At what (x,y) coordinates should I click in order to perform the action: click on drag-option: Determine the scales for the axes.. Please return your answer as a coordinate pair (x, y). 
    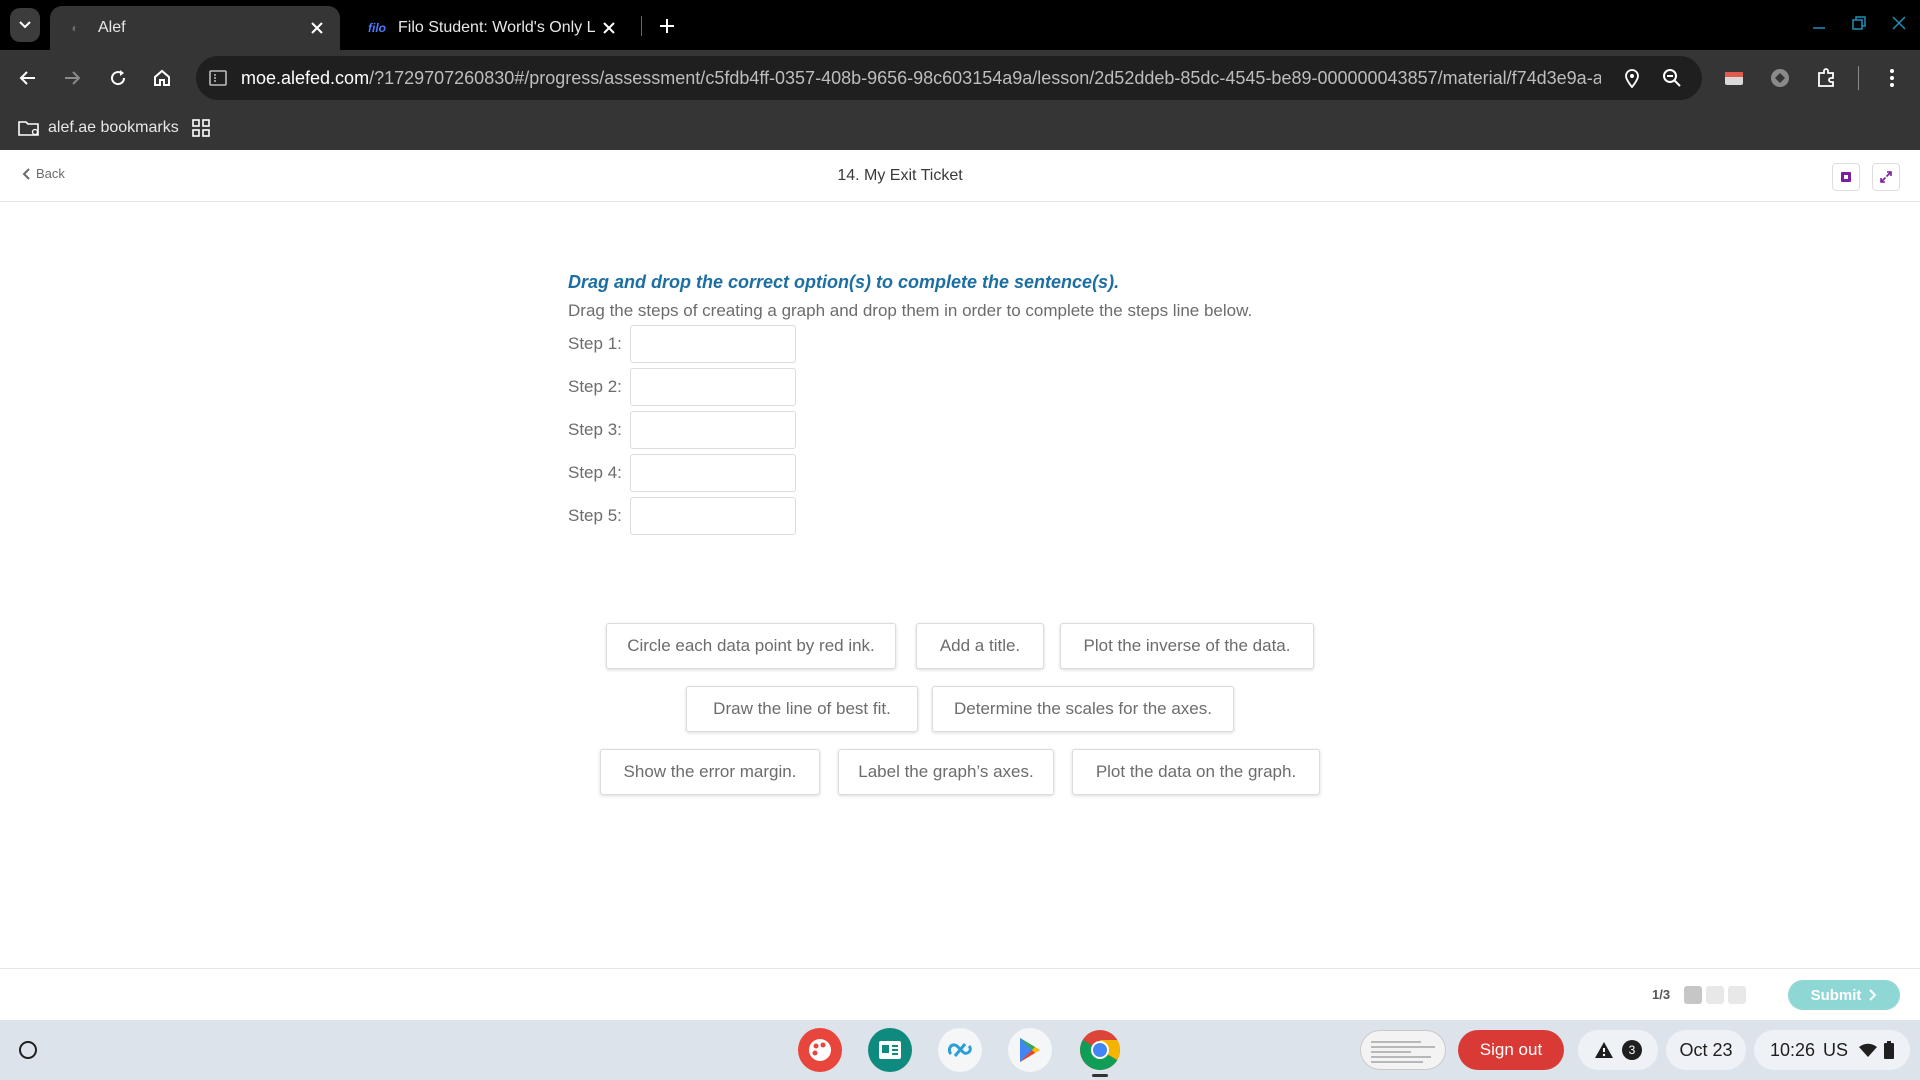
    Looking at the image, I should click on (1083, 709).